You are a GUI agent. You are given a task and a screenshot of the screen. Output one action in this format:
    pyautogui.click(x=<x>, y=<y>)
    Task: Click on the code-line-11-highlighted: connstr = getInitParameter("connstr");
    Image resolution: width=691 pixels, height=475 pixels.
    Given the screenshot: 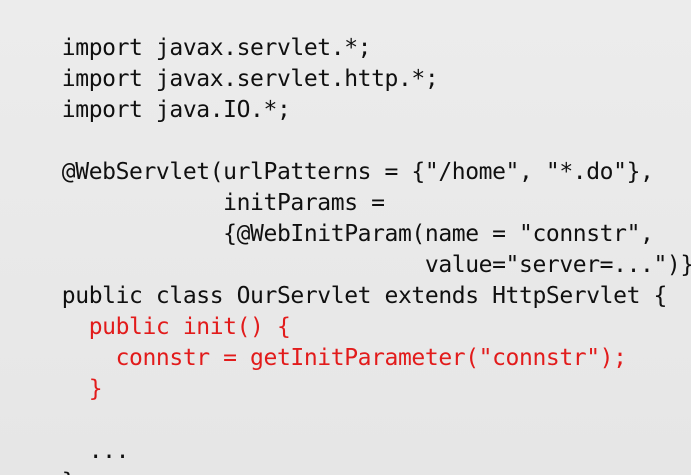 What is the action you would take?
    pyautogui.click(x=345, y=341)
    